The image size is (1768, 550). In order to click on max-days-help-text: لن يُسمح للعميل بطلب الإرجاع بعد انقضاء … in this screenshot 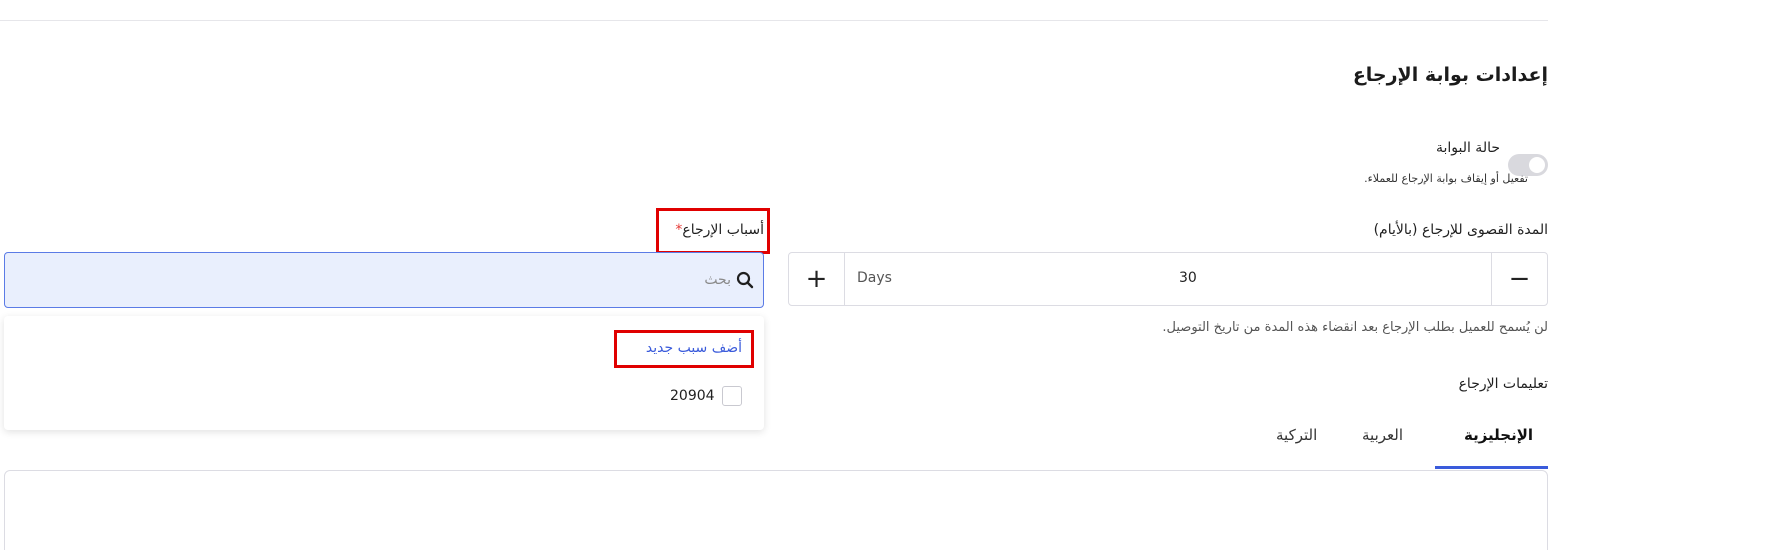, I will do `click(1355, 327)`.